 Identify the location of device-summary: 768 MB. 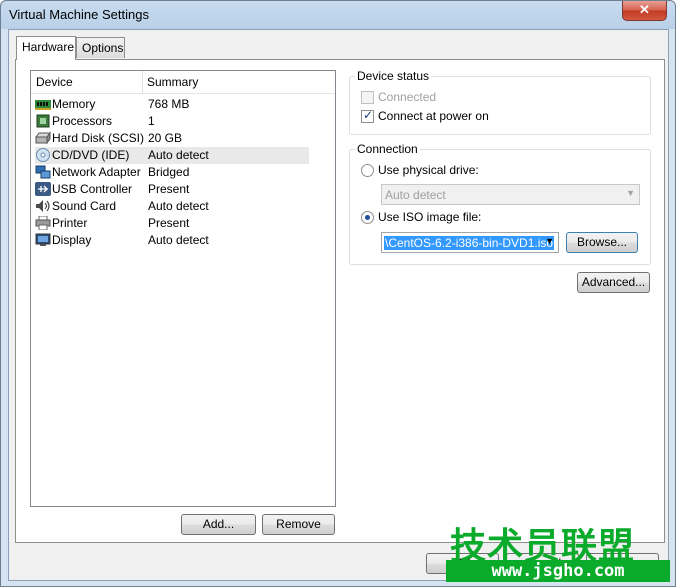
(169, 104).